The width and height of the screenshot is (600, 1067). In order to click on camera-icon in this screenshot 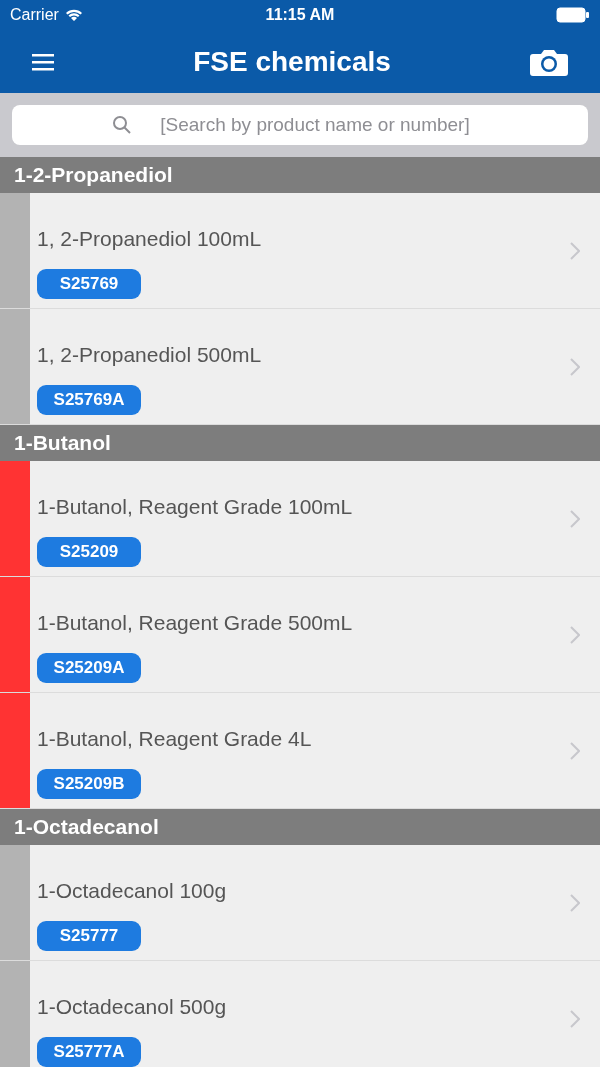, I will do `click(549, 61)`.